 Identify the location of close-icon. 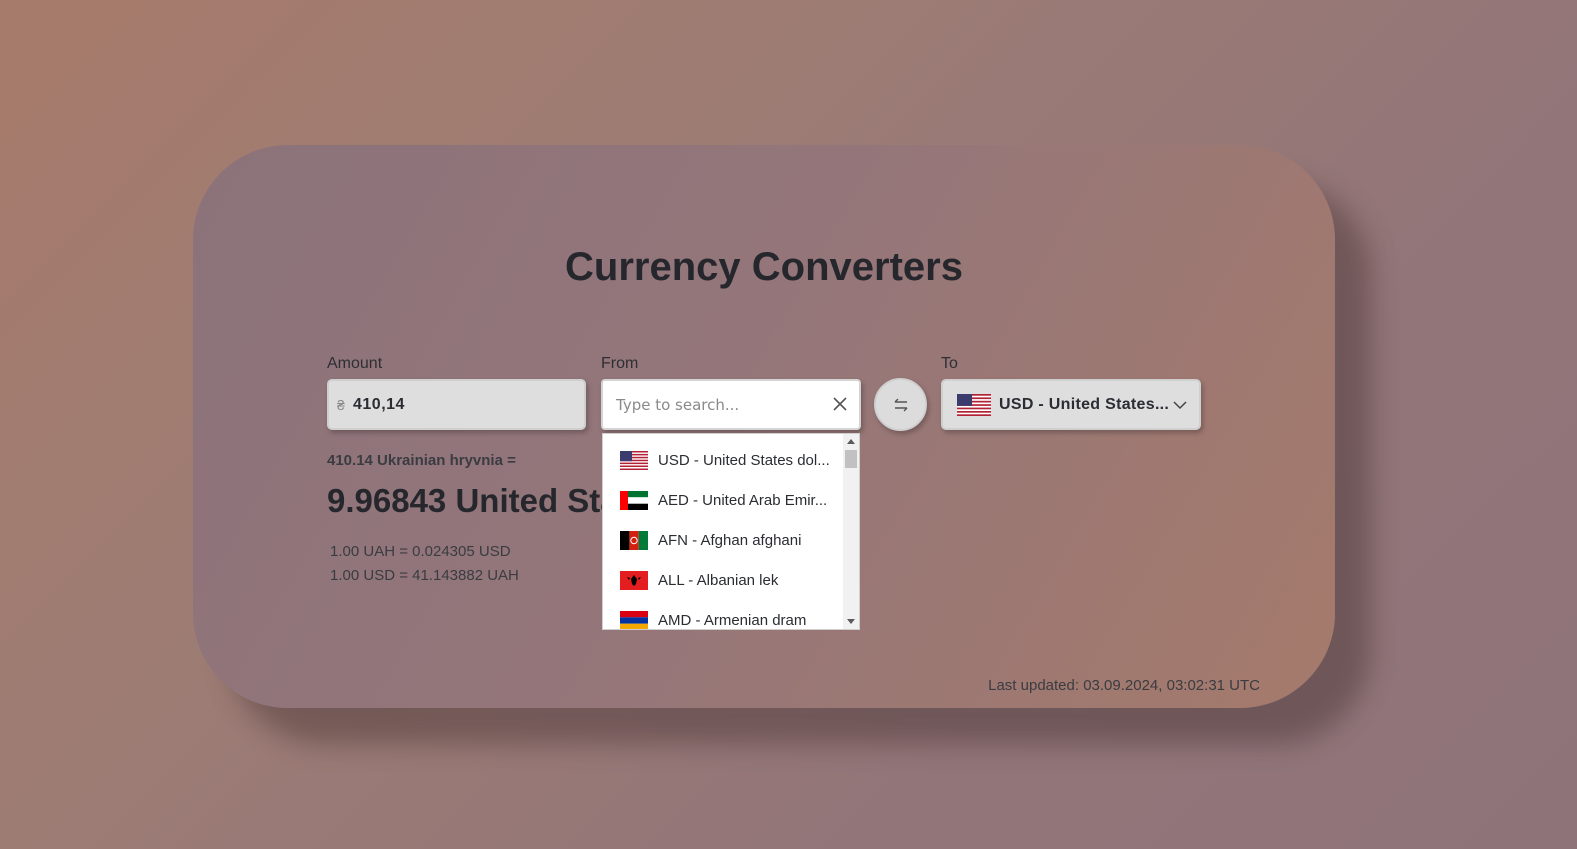
(840, 404).